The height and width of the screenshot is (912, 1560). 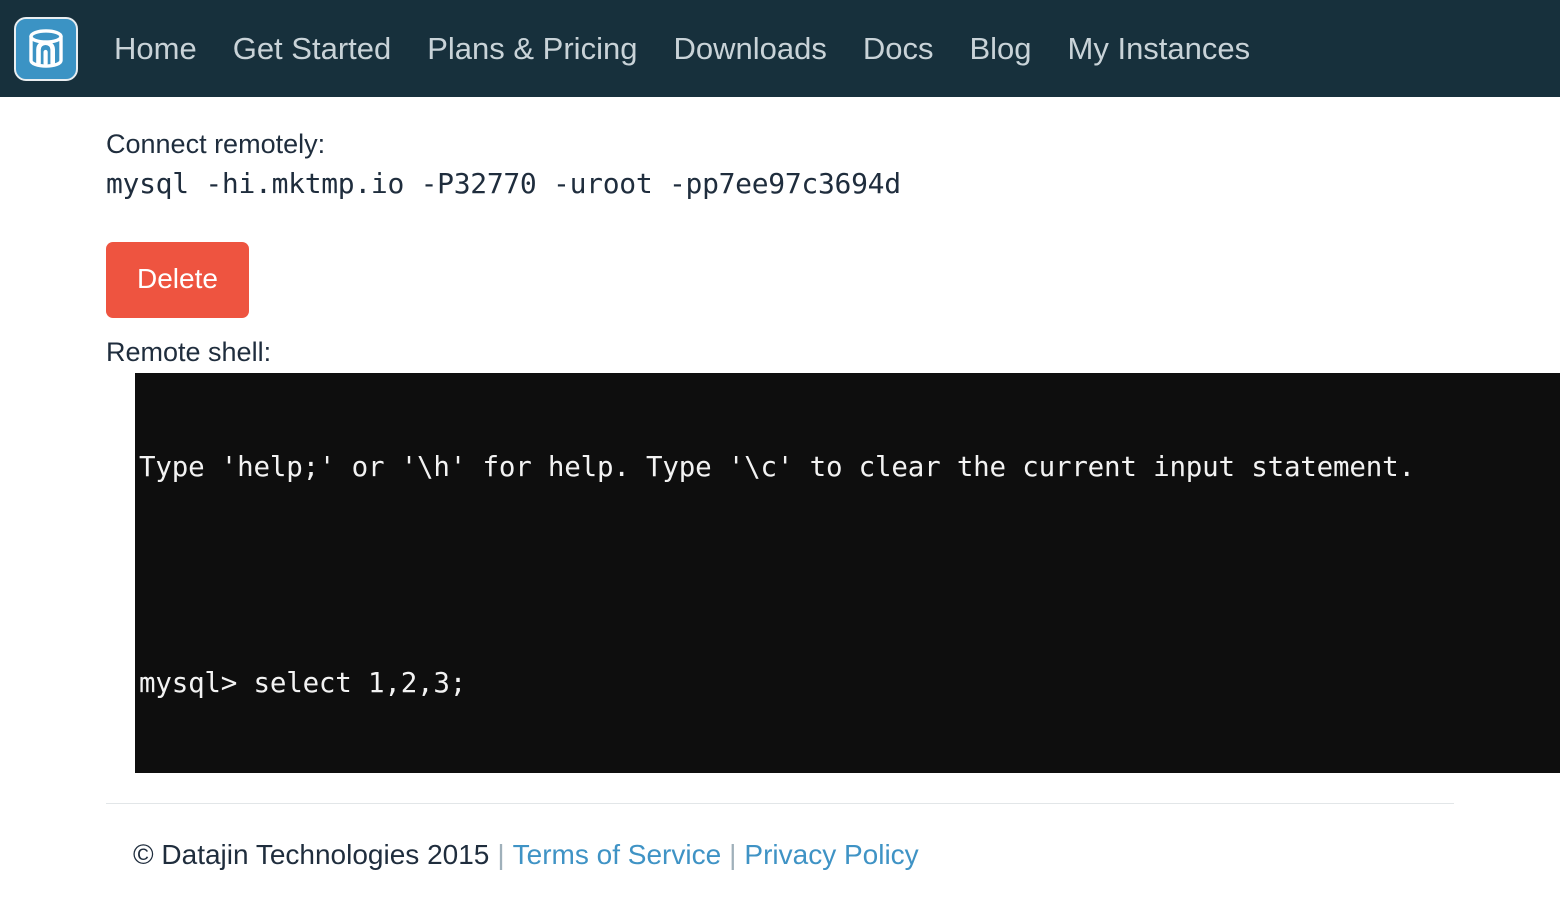 I want to click on remote-shell-label: Remote shell:, so click(x=189, y=352).